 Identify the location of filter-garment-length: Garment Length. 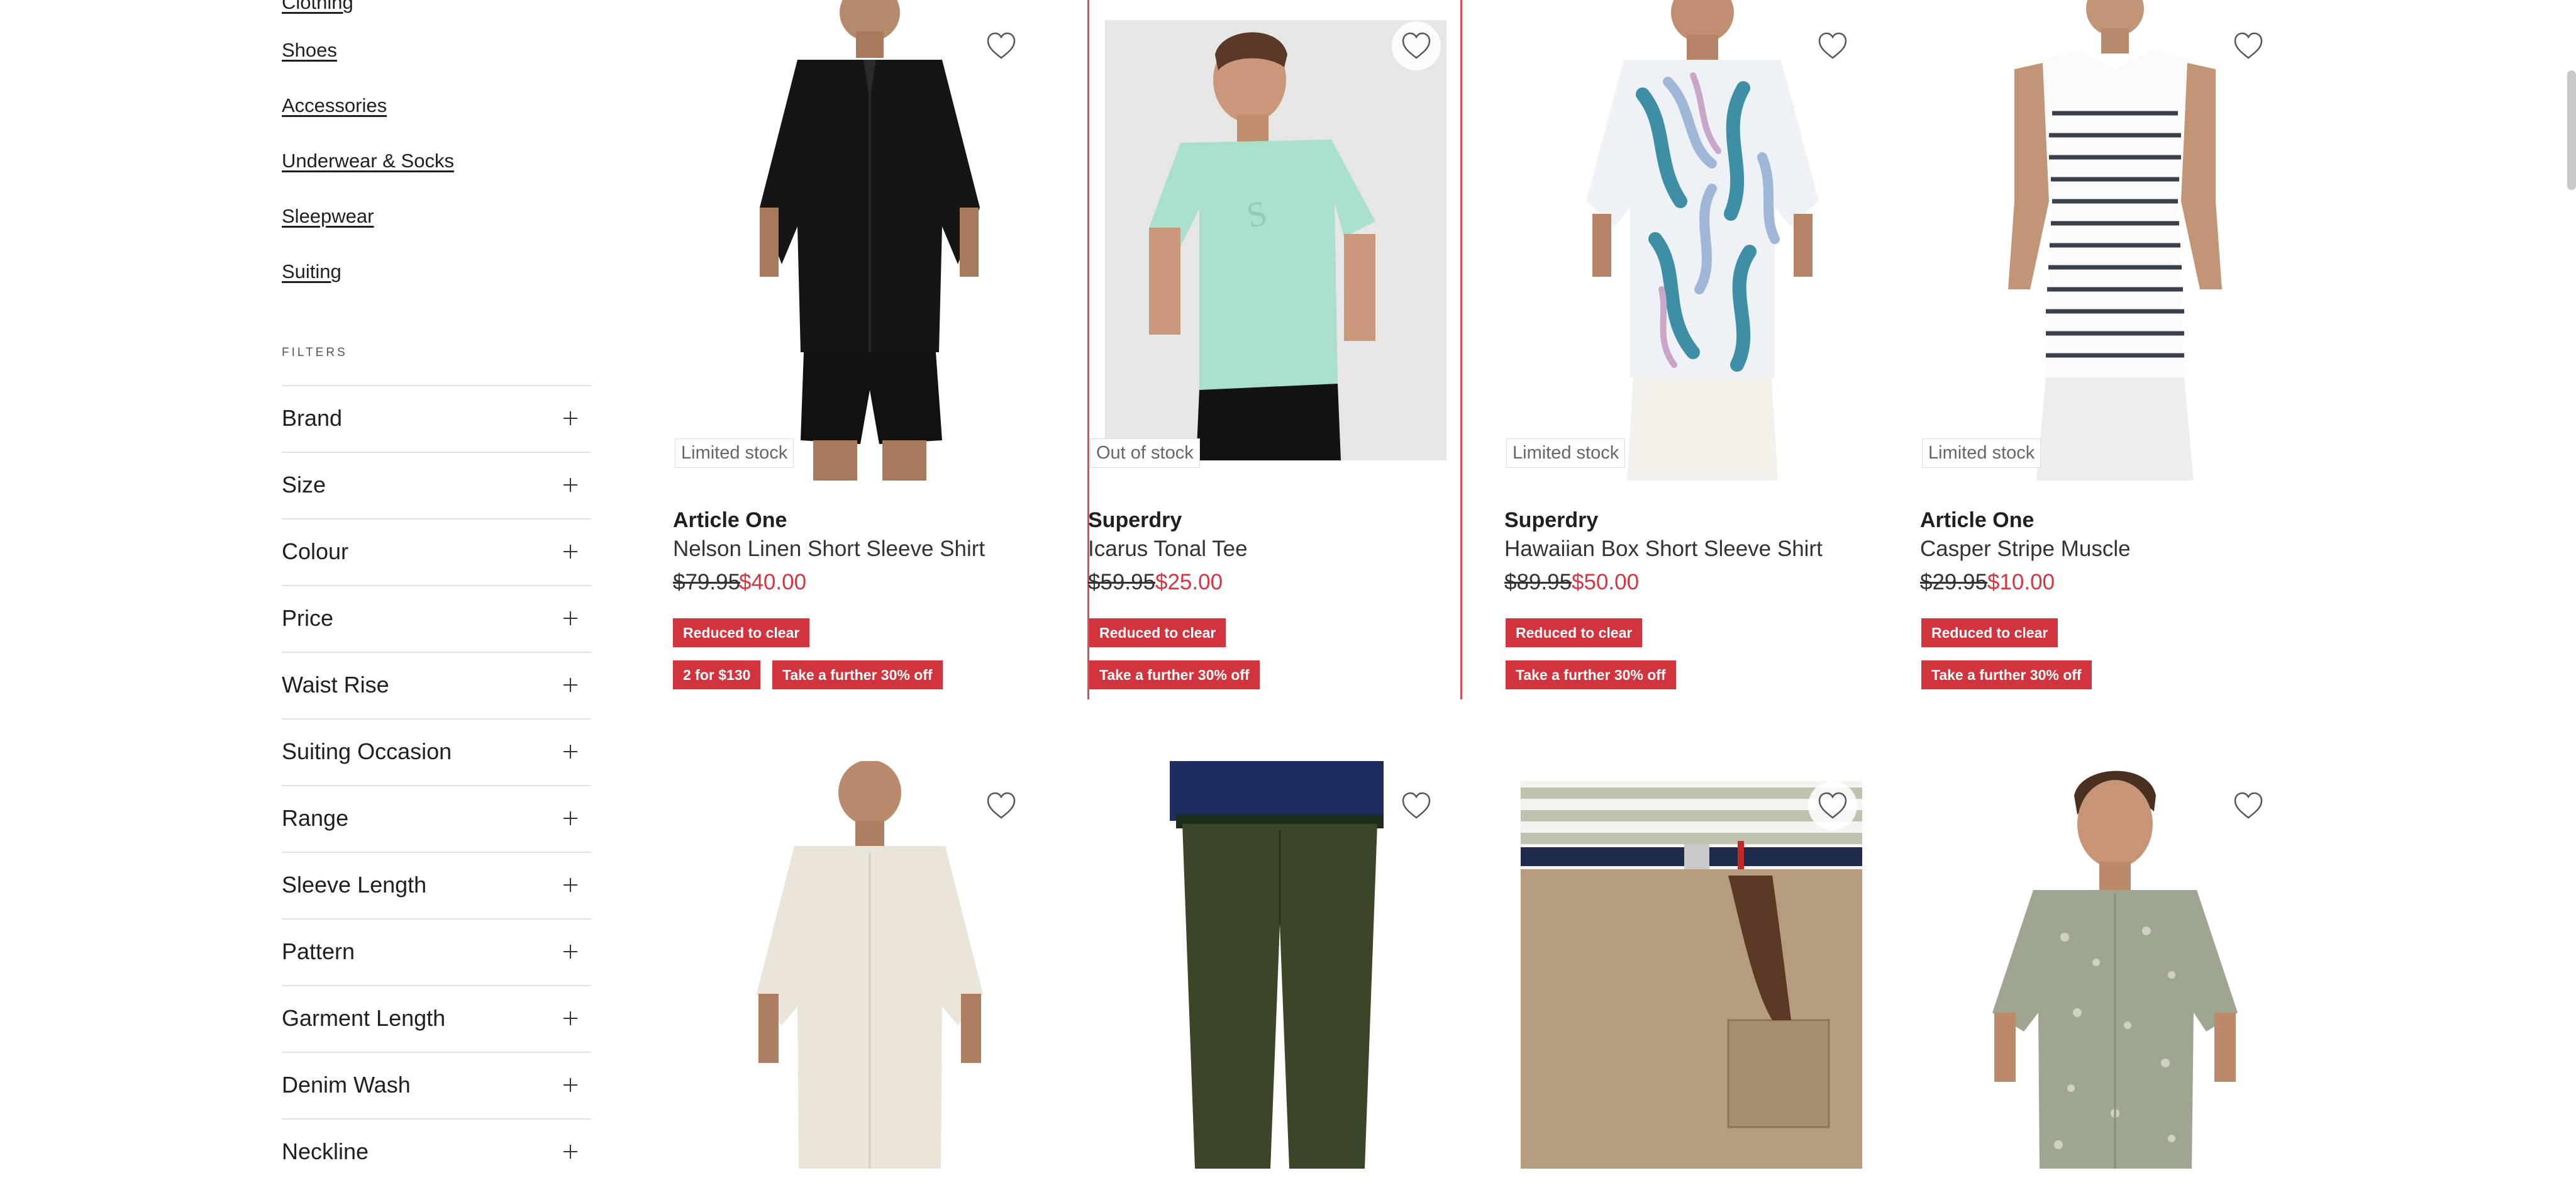
(436, 1019).